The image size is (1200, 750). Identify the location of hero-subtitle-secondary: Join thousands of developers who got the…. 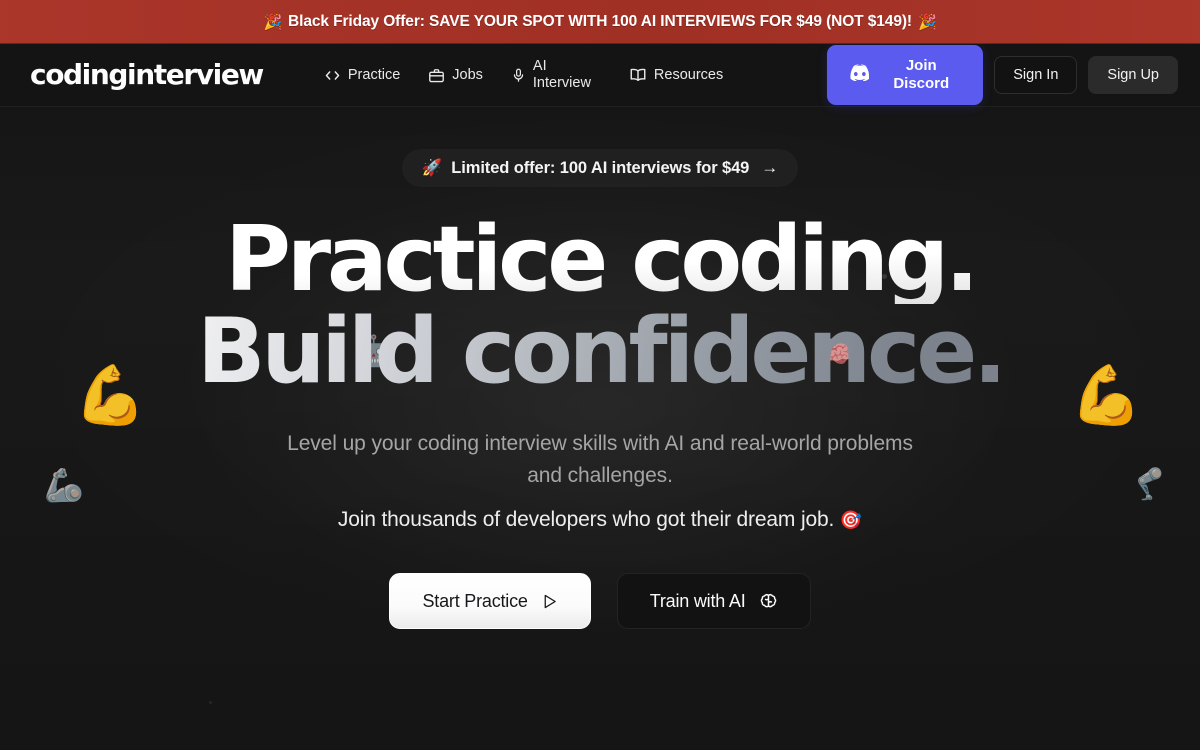
(600, 520).